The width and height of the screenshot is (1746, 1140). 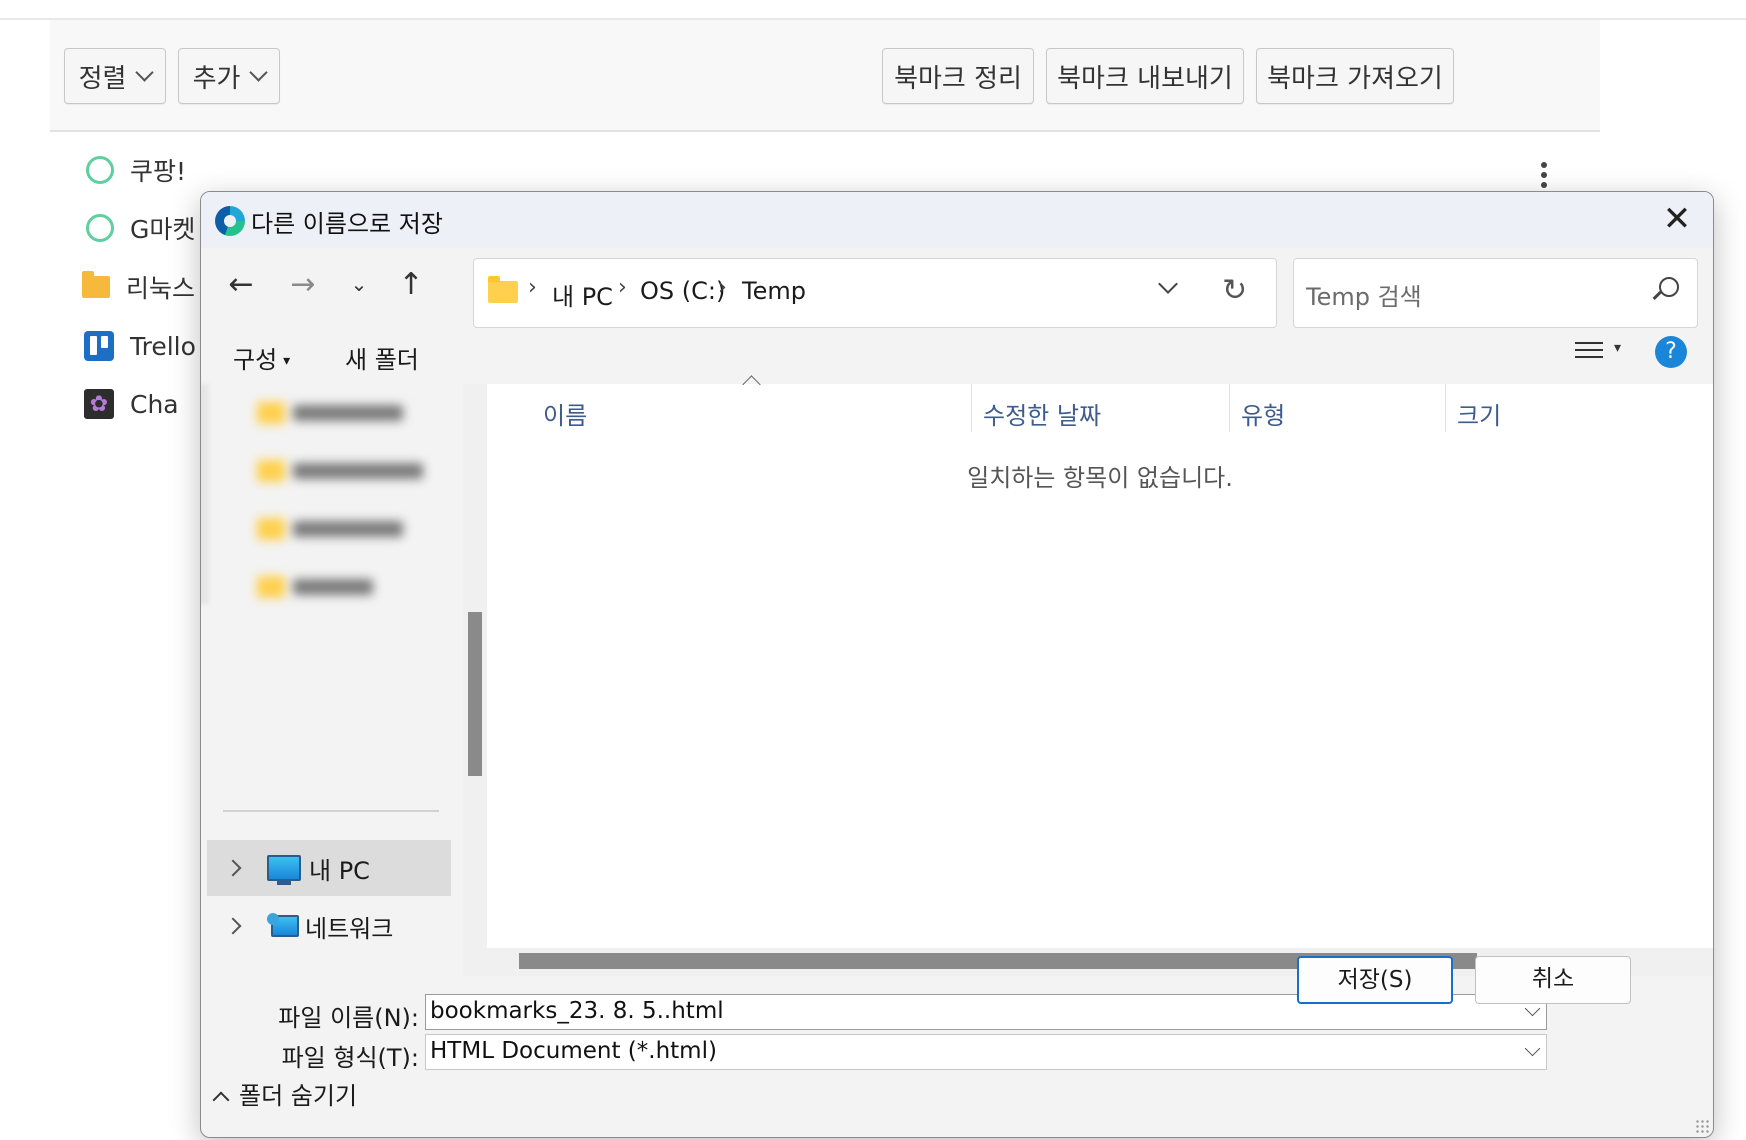 I want to click on import-bookmarks-button: 북마크 가져오기, so click(x=1355, y=76).